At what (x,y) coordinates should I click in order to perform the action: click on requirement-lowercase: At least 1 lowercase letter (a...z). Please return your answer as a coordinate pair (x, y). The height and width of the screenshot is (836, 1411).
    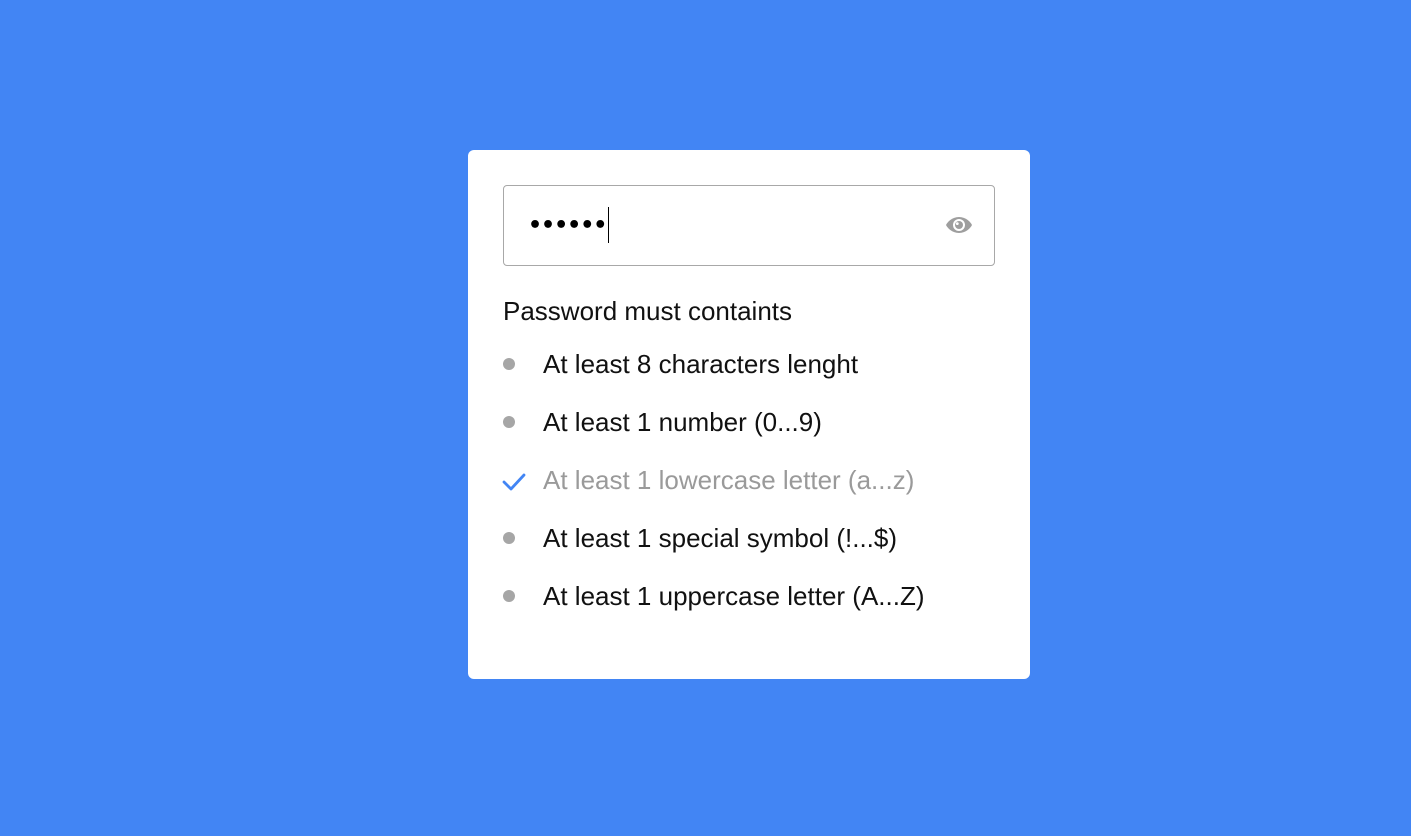
    Looking at the image, I should click on (748, 492).